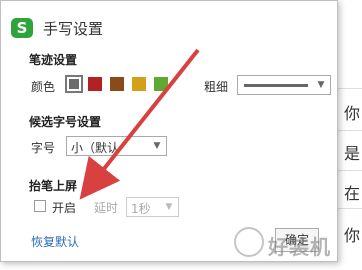 The image size is (362, 270). What do you see at coordinates (249, 242) in the screenshot?
I see `watermark-logo-icon` at bounding box center [249, 242].